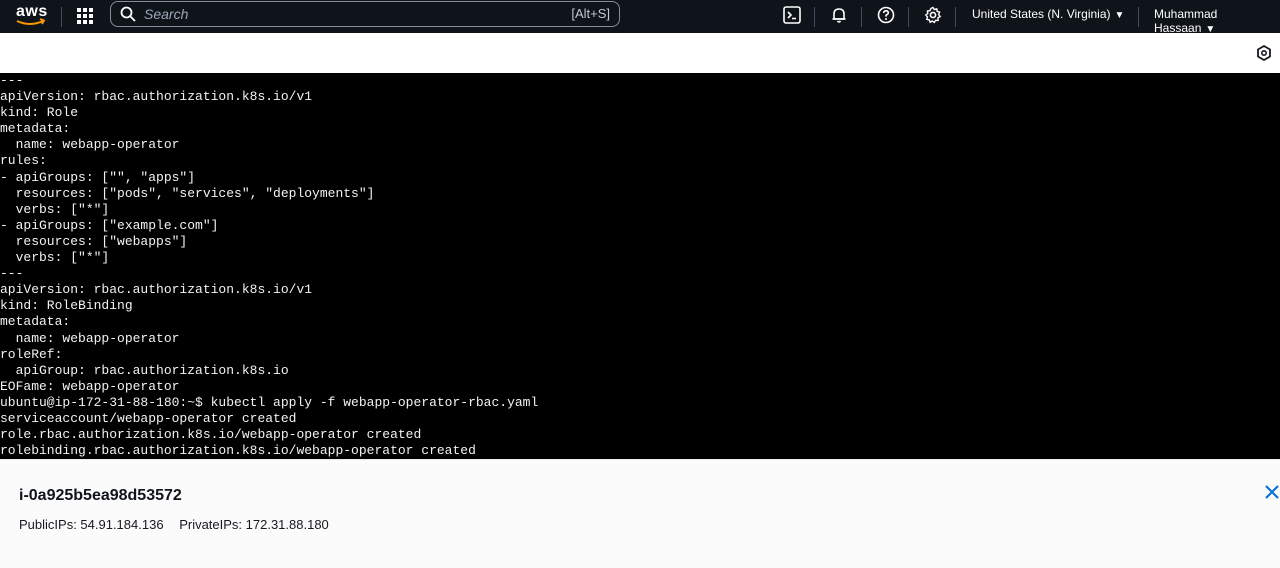 This screenshot has width=1280, height=568. Describe the element at coordinates (1272, 492) in the screenshot. I see `close-icon` at that location.